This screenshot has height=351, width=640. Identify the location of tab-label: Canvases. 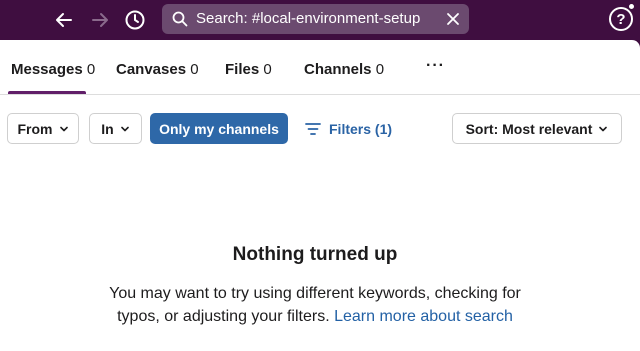
(151, 69).